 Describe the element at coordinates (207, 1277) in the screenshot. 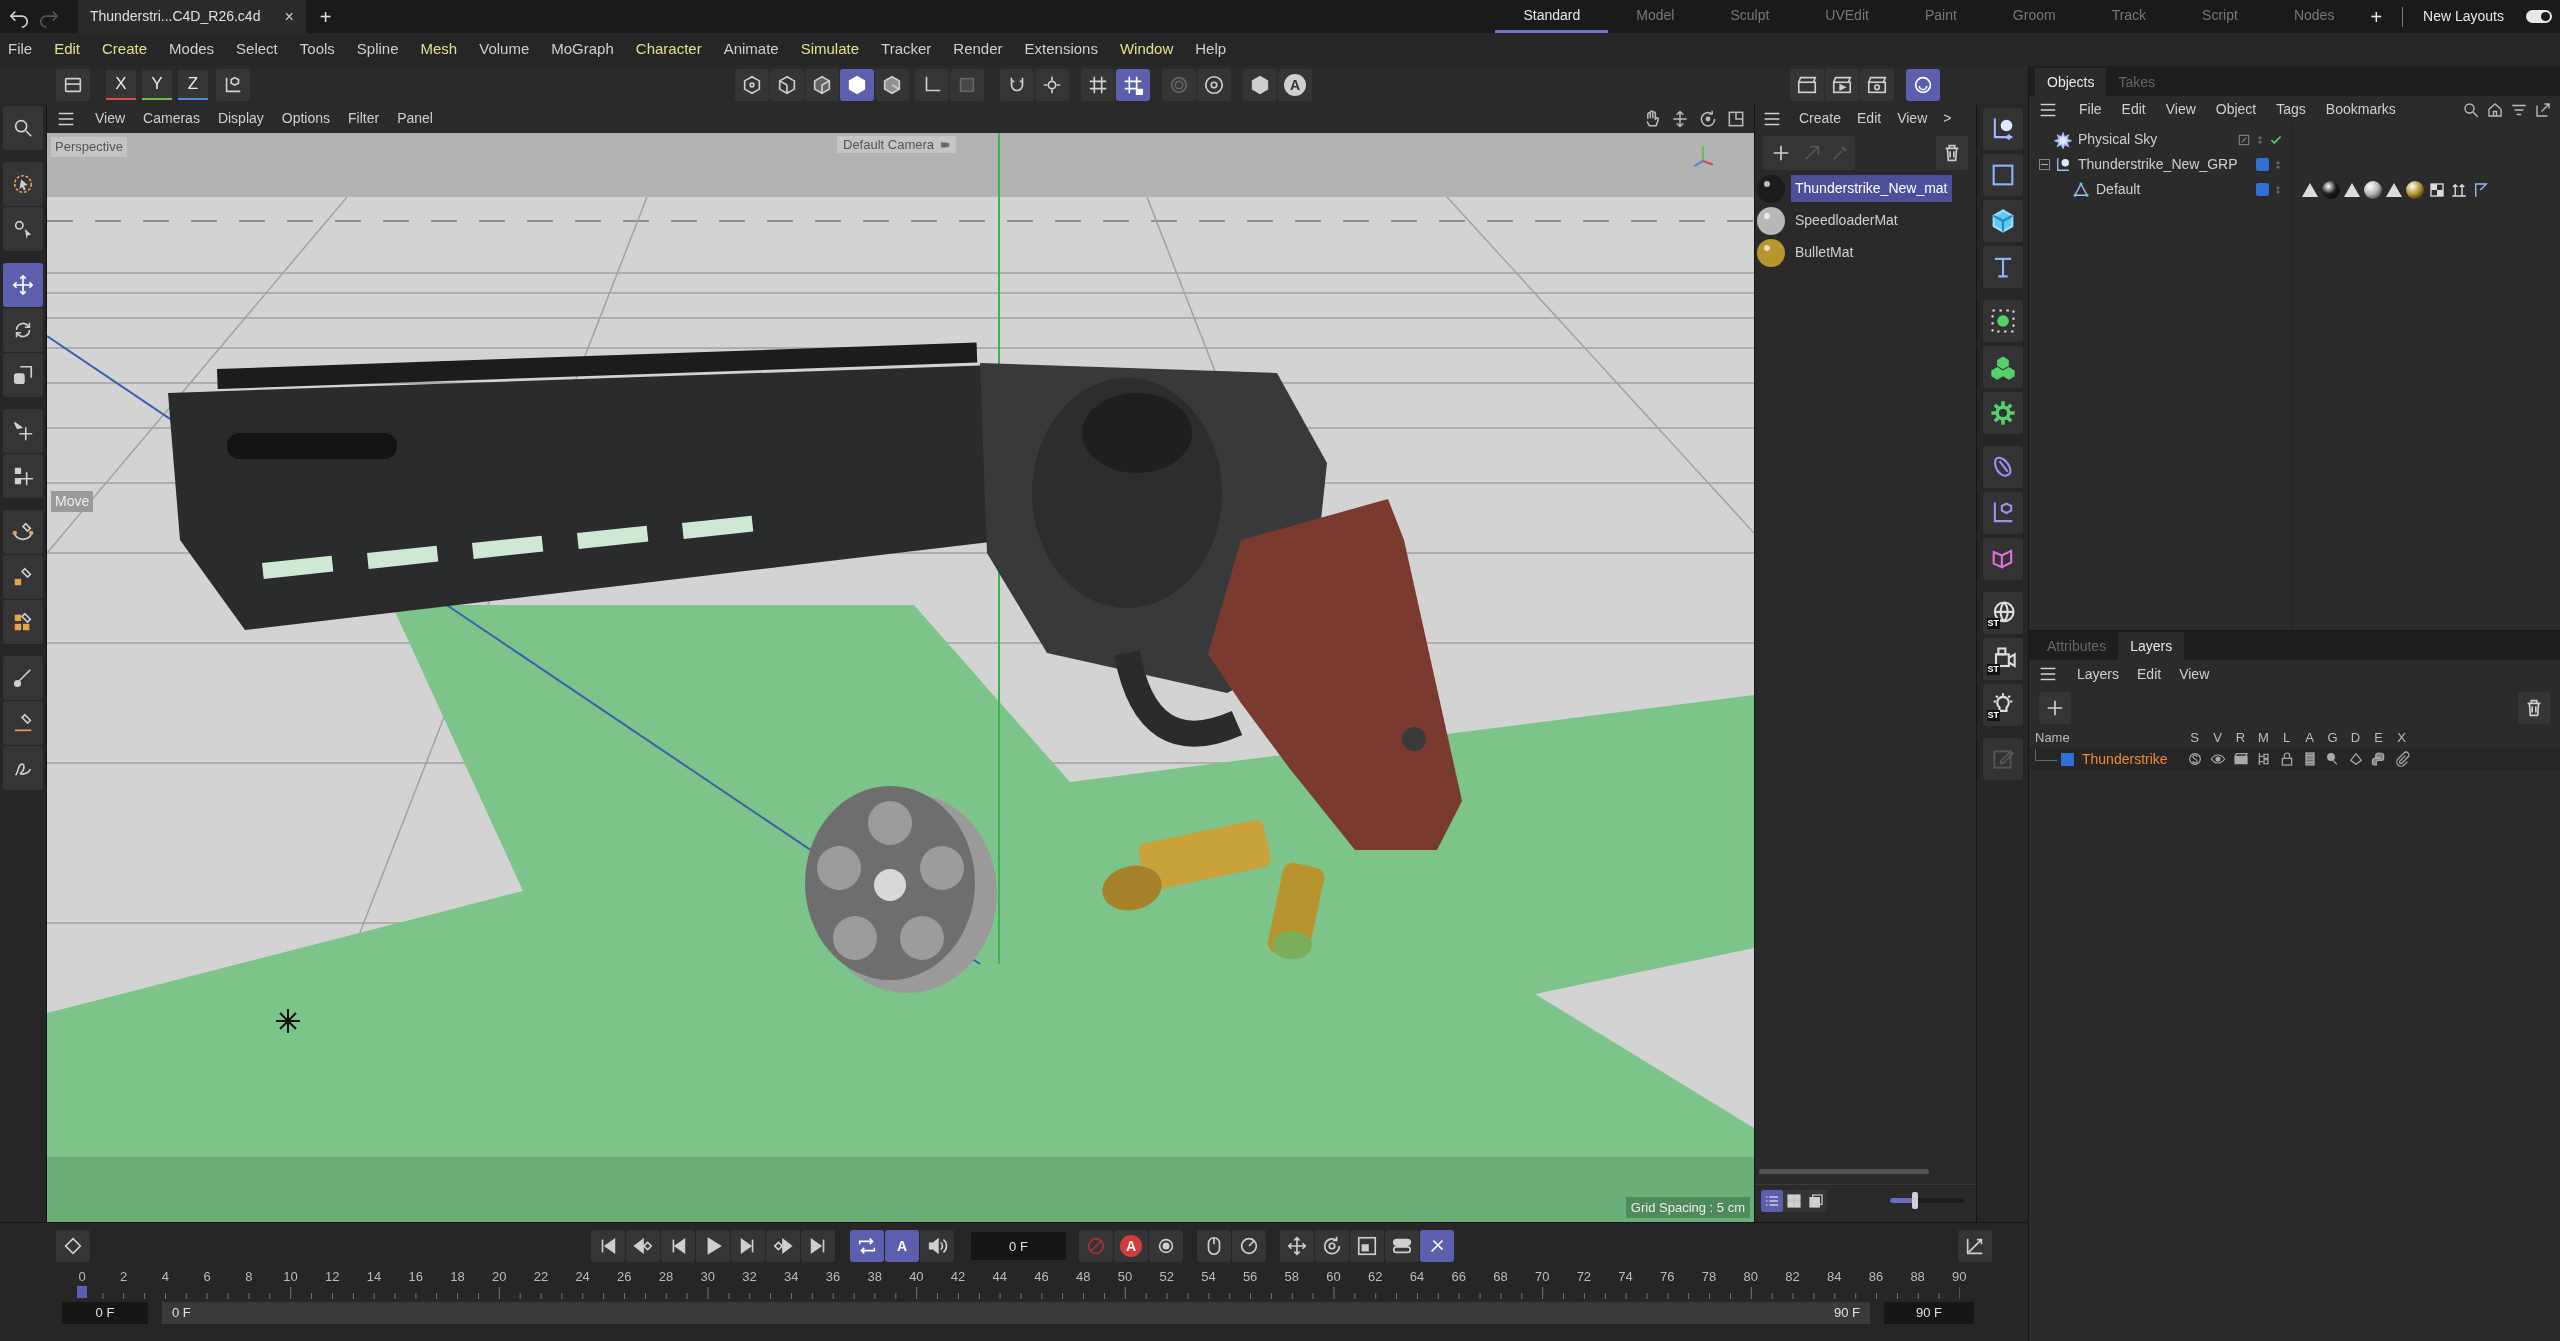

I see `frame-number: 6` at that location.